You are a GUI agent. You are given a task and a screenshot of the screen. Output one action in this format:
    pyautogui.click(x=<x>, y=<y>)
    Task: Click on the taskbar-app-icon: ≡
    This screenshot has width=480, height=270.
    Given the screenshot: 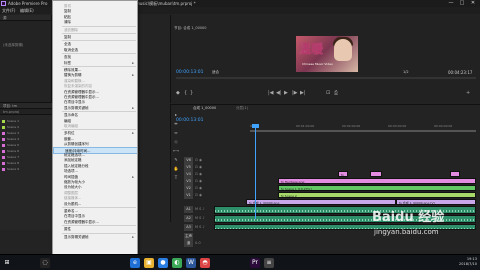 What is the action you would take?
    pyautogui.click(x=269, y=263)
    